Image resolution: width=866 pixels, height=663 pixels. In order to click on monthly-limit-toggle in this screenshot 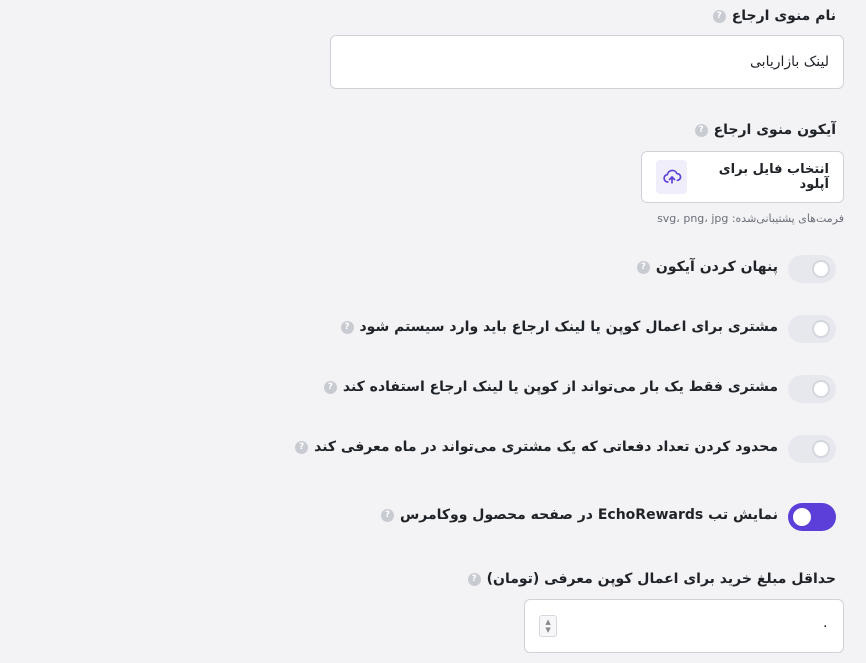, I will do `click(812, 449)`.